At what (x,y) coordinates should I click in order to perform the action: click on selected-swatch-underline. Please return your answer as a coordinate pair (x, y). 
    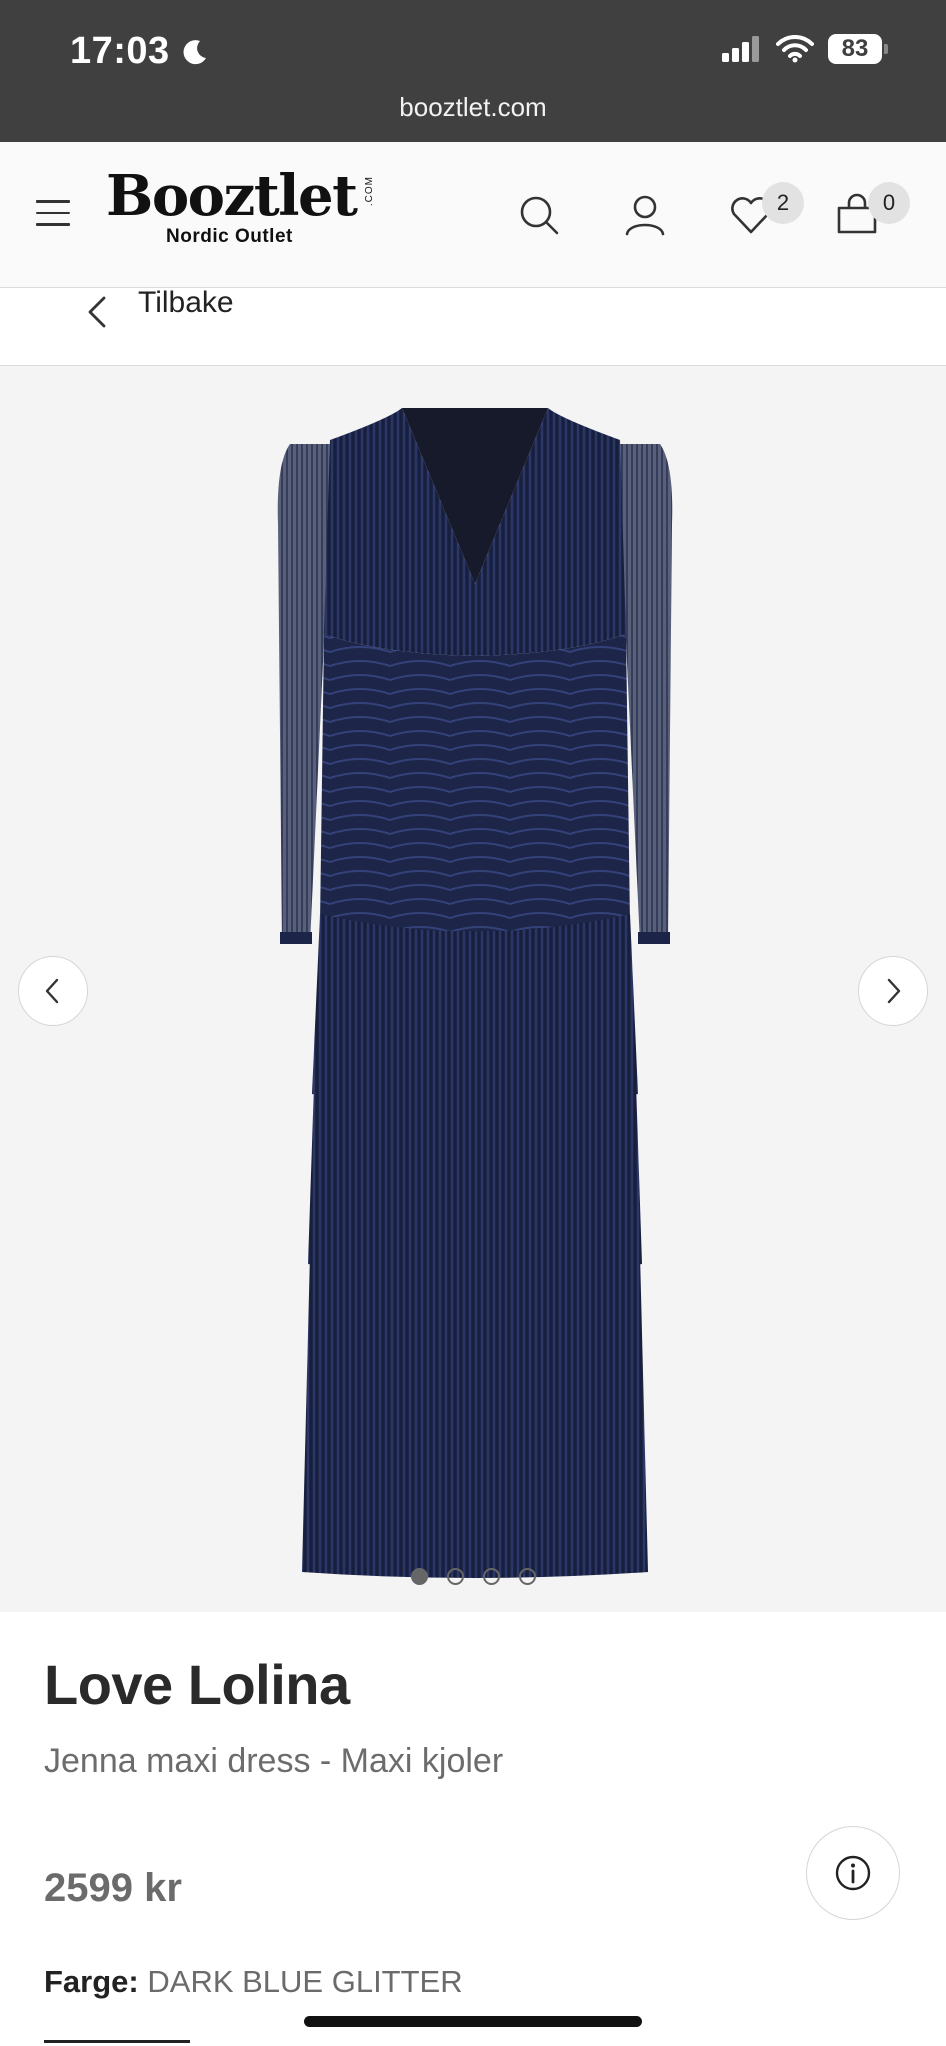
    Looking at the image, I should click on (117, 2041).